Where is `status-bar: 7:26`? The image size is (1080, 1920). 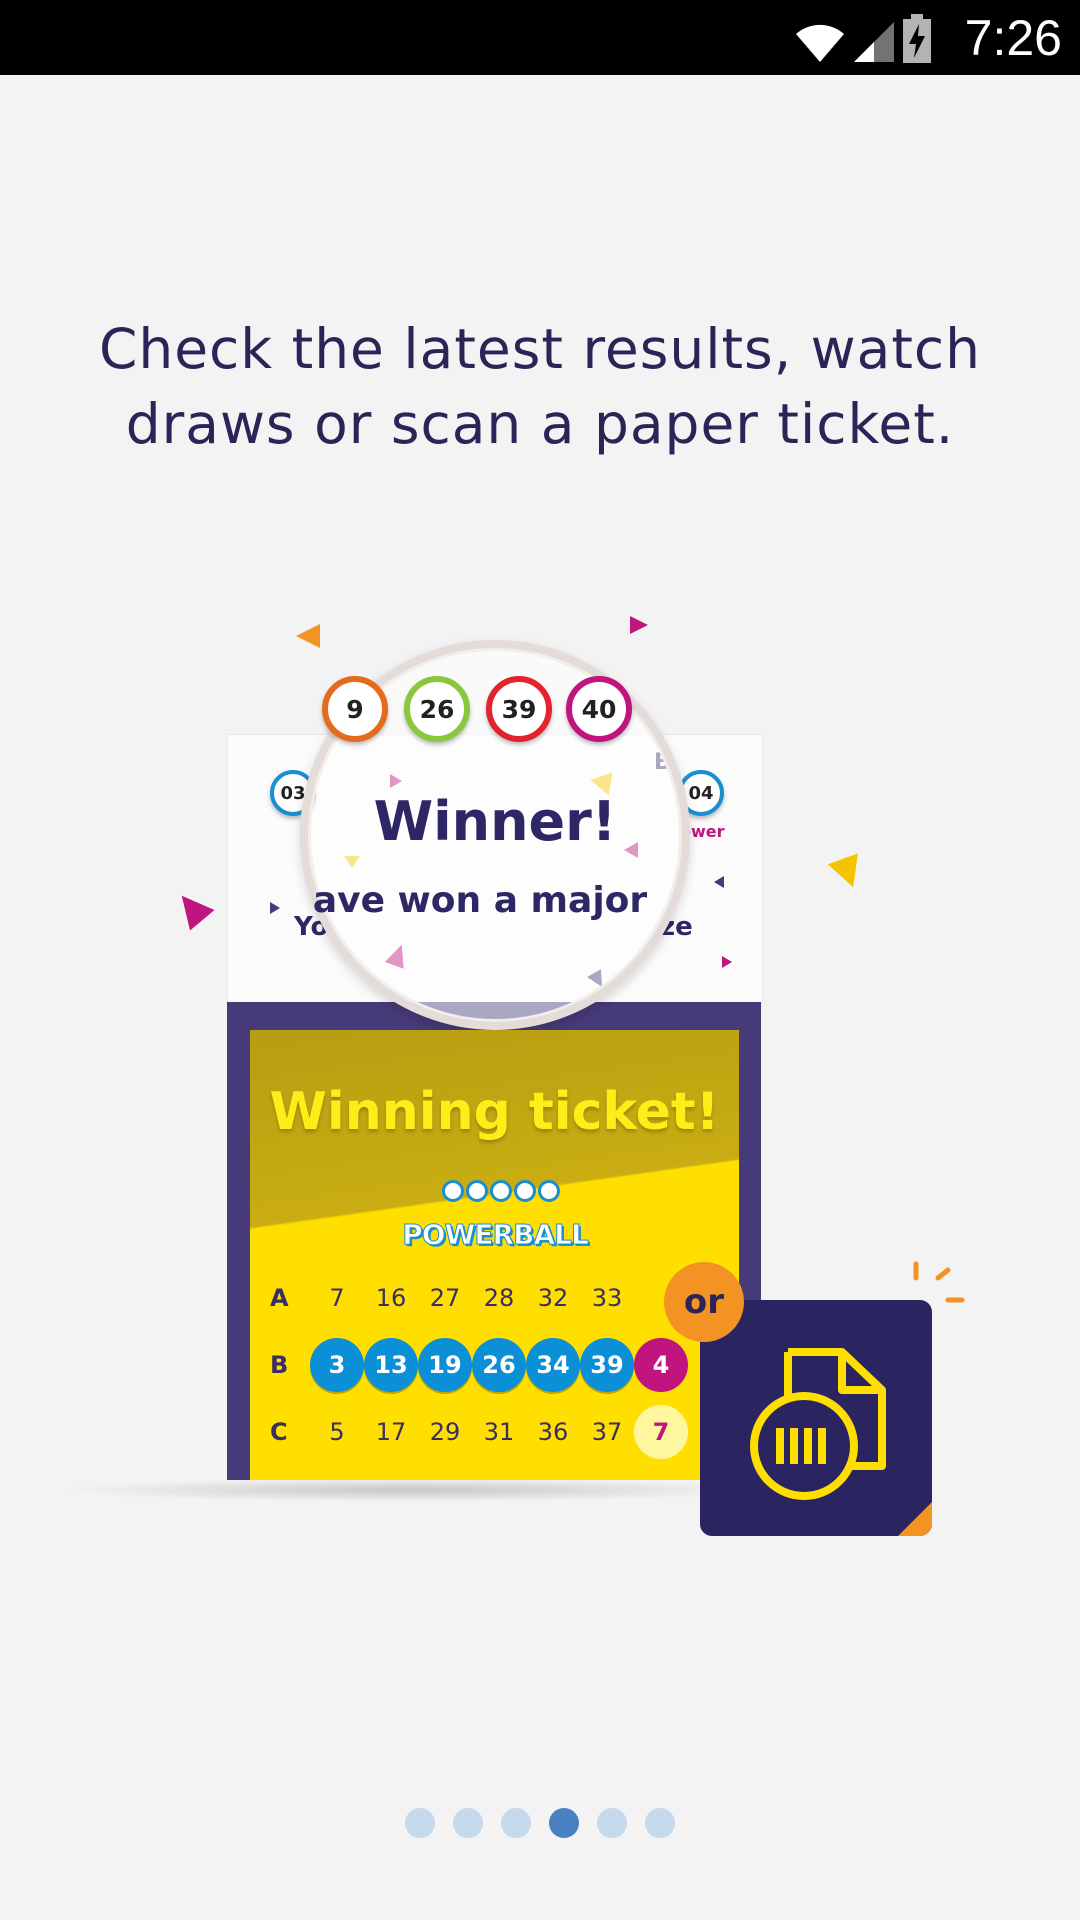
status-bar: 7:26 is located at coordinates (540, 37).